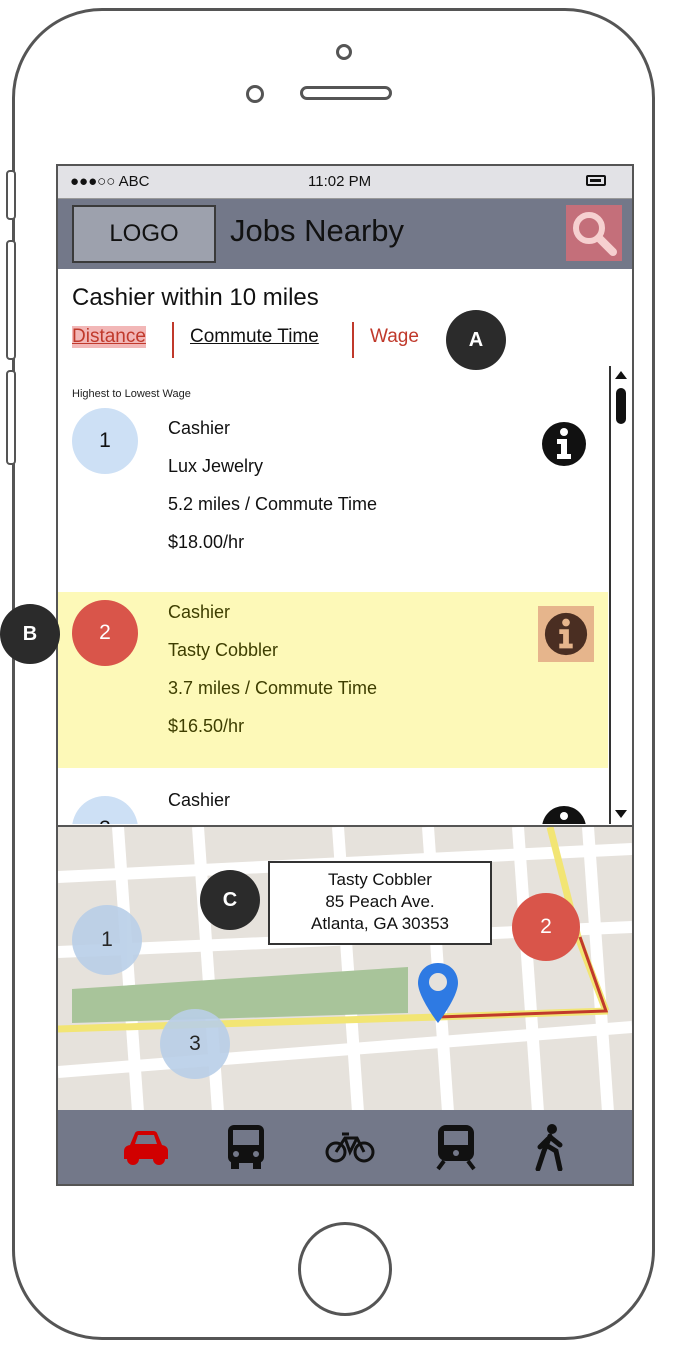 The height and width of the screenshot is (1346, 673). What do you see at coordinates (105, 633) in the screenshot?
I see `job-number-badge: 2` at bounding box center [105, 633].